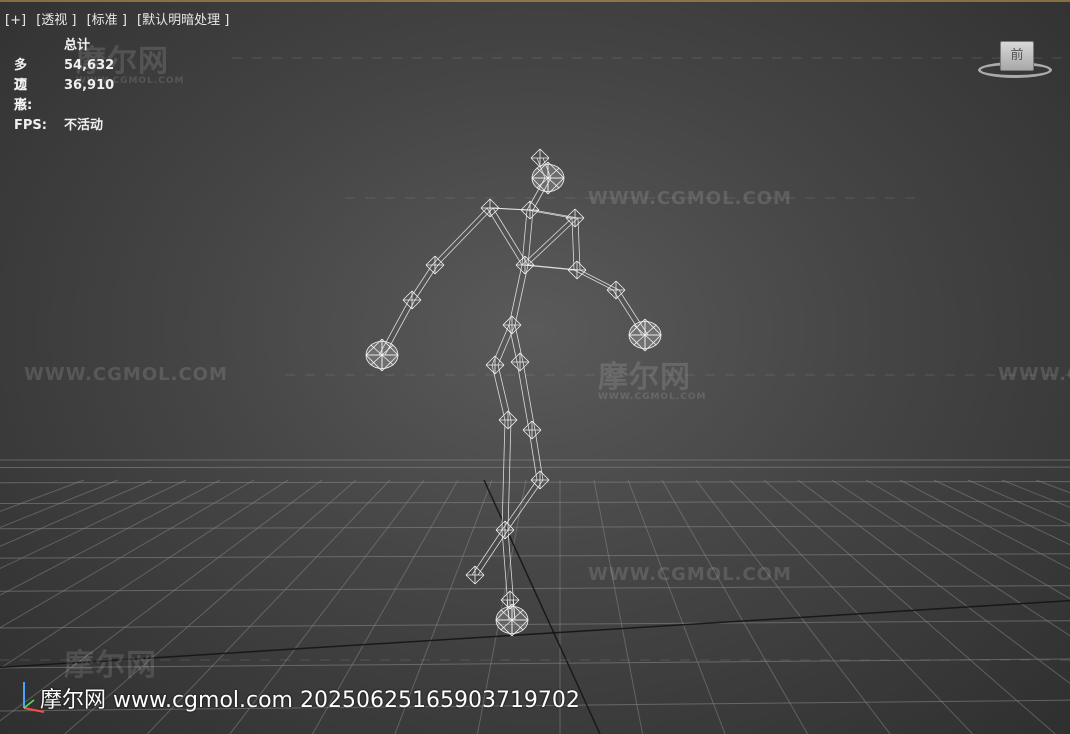  Describe the element at coordinates (107, 20) in the screenshot. I see `viewport-menu-standard: [标准 ]` at that location.